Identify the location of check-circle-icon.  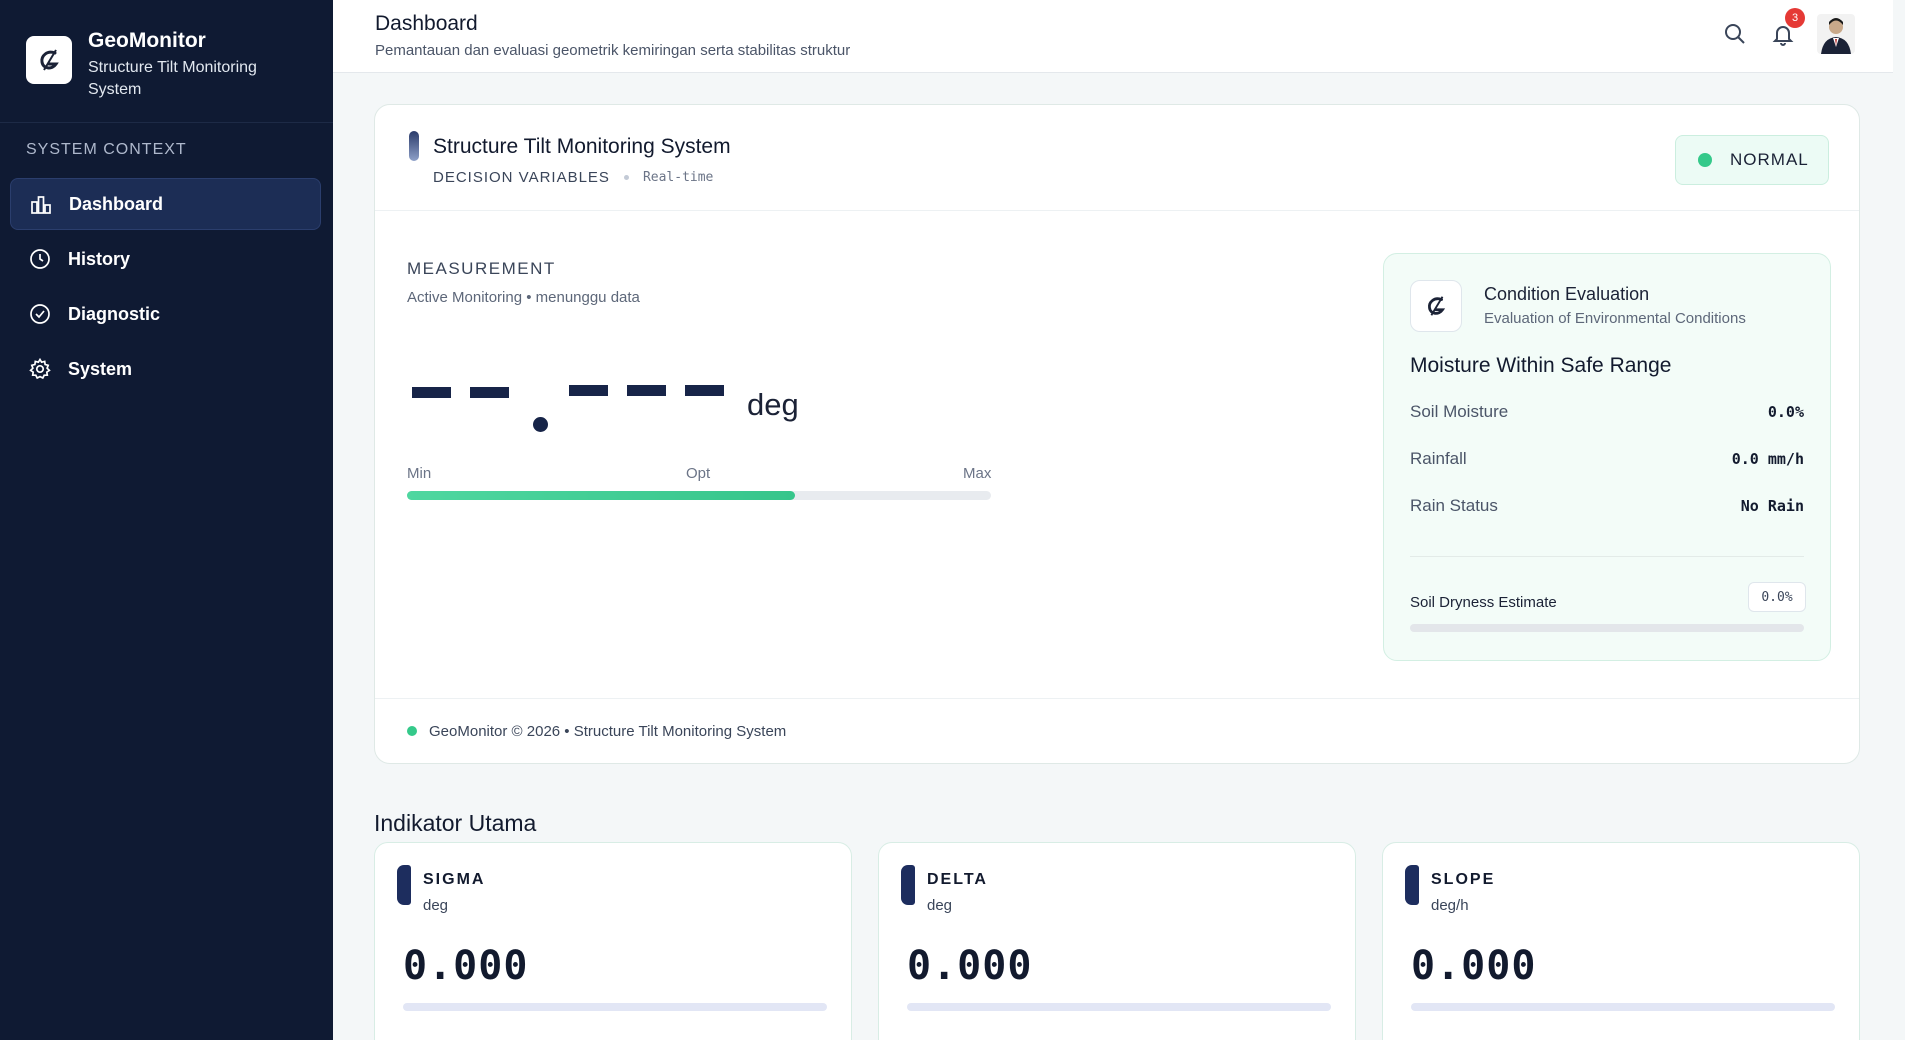
(40, 314).